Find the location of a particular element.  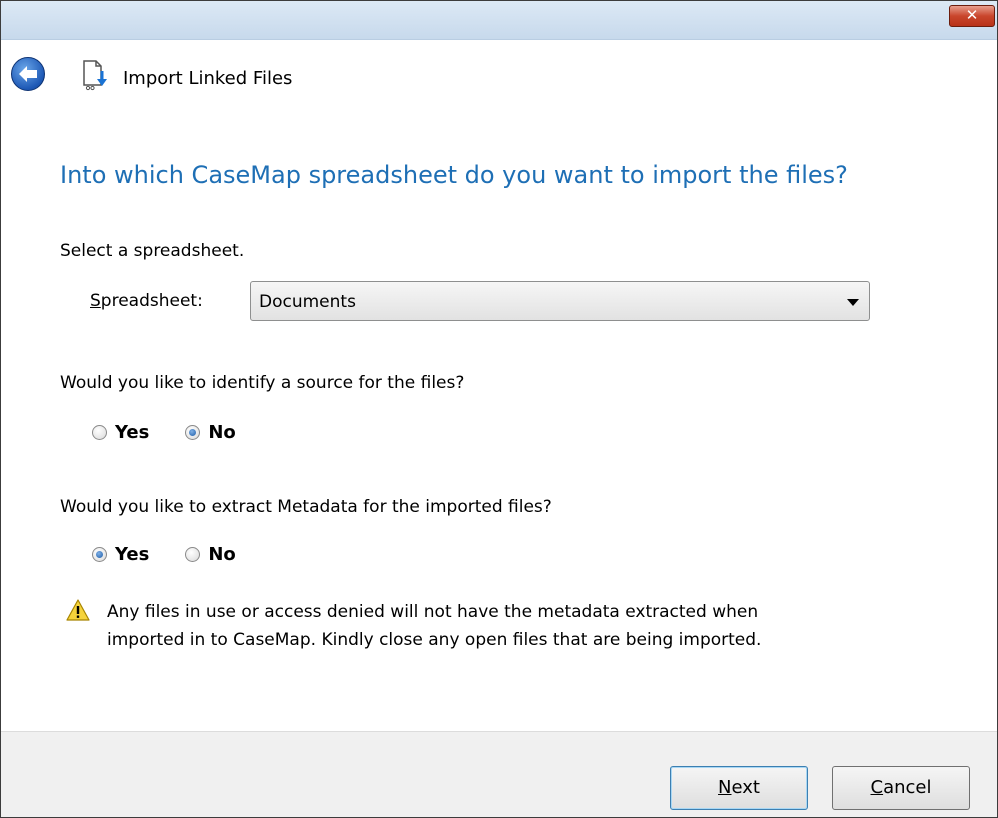

source-yes-radio: Yes is located at coordinates (120, 432).